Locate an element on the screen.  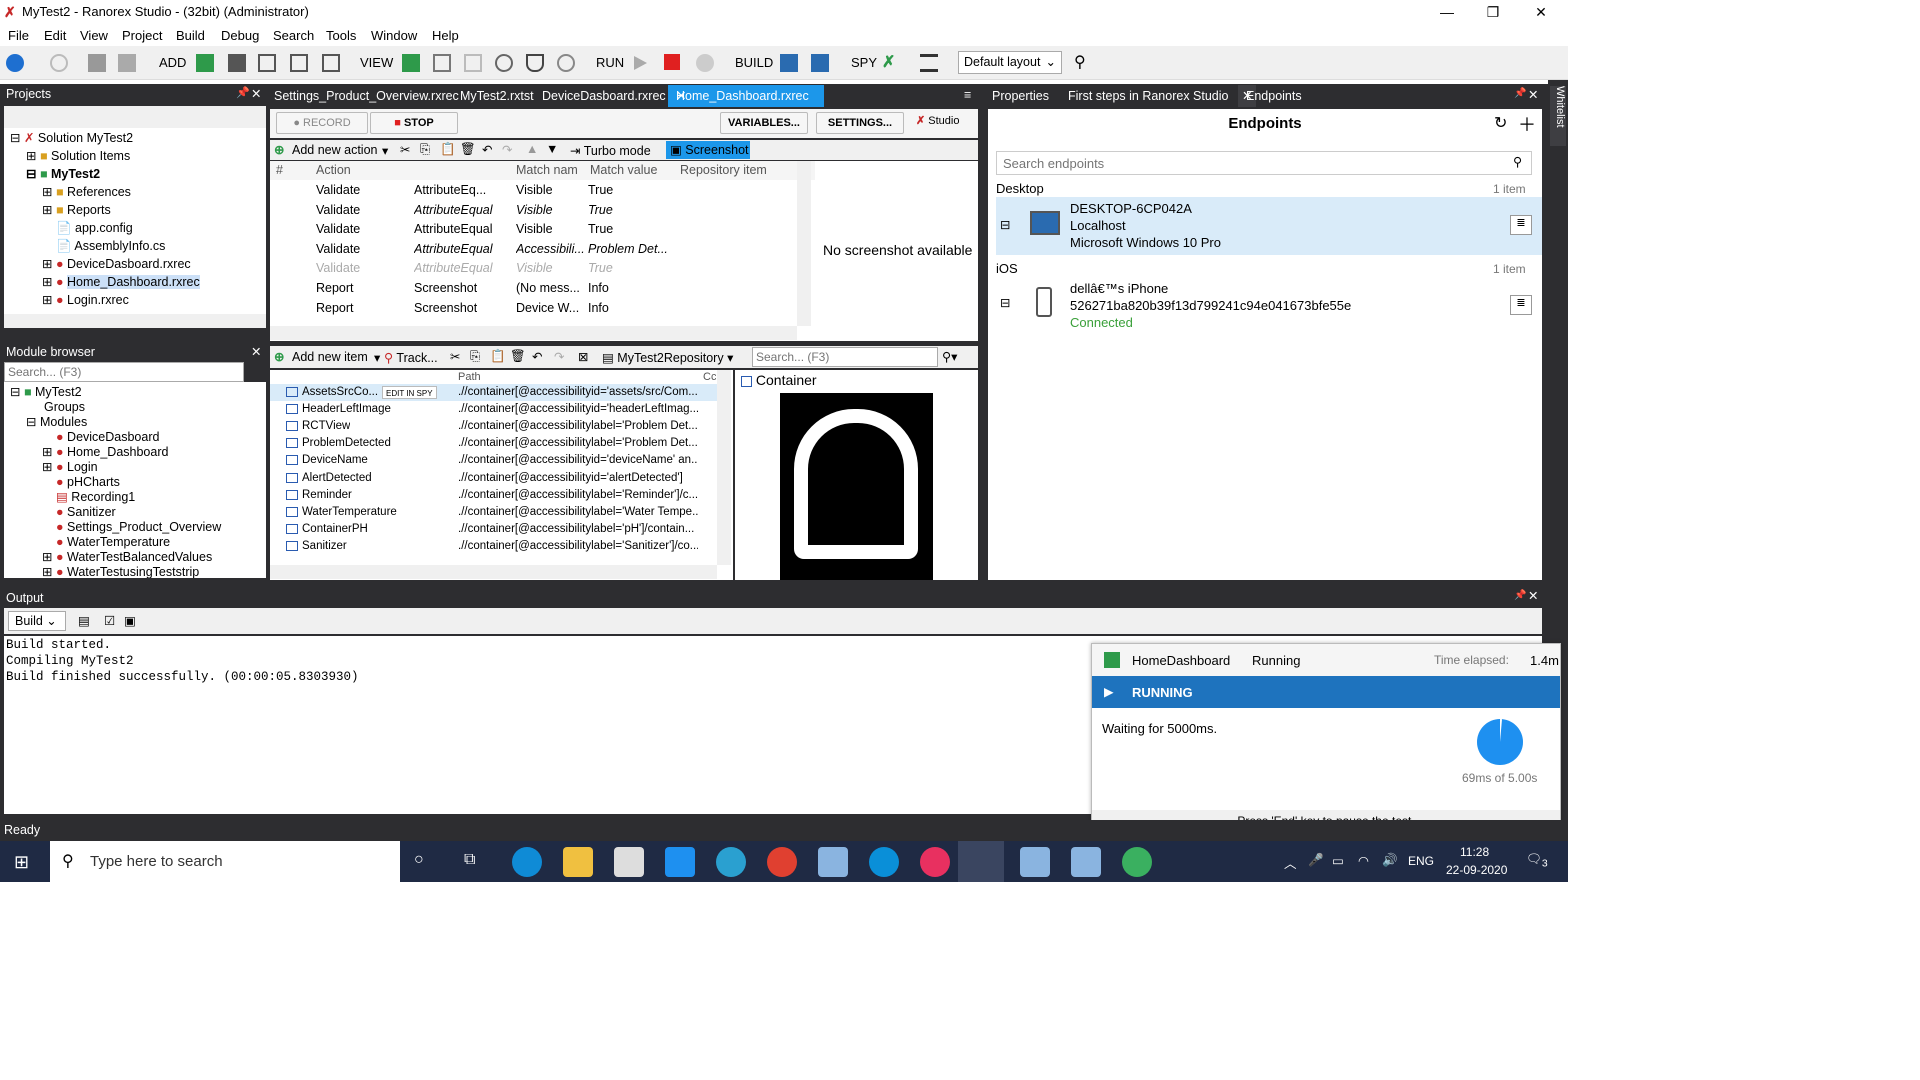
rebuild-icon is located at coordinates (820, 63).